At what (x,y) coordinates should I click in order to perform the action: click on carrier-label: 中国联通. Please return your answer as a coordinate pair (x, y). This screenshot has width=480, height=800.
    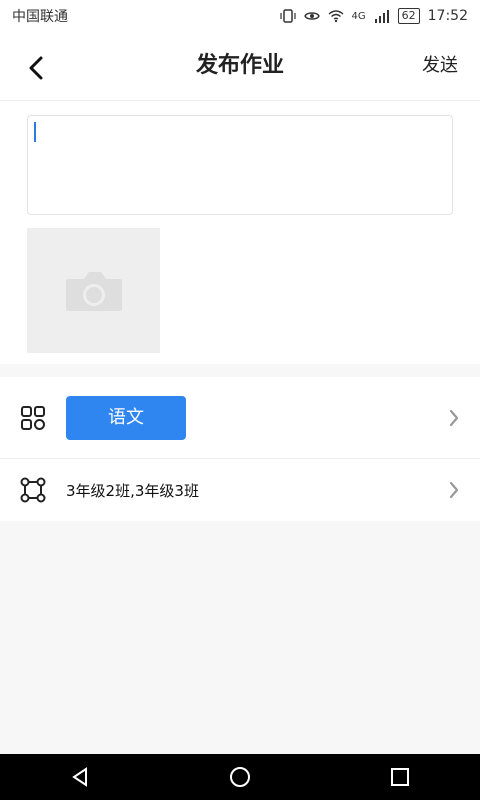
    Looking at the image, I should click on (40, 17).